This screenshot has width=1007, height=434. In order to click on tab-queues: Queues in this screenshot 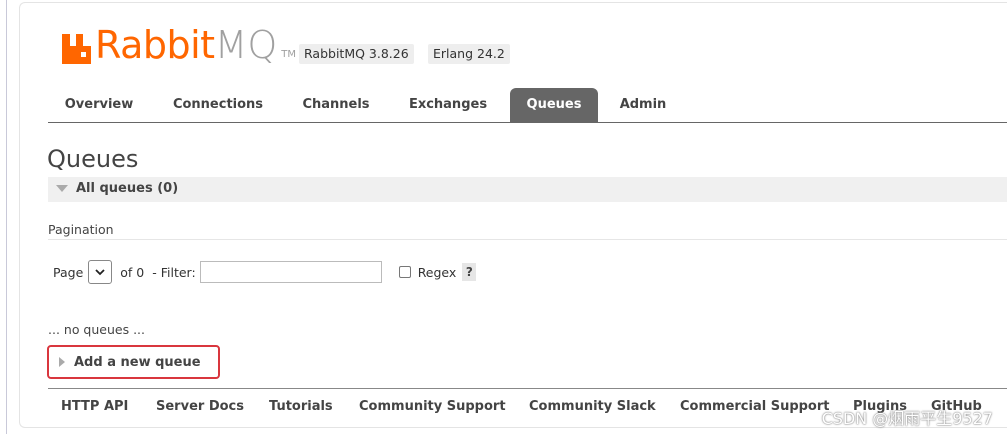, I will do `click(554, 105)`.